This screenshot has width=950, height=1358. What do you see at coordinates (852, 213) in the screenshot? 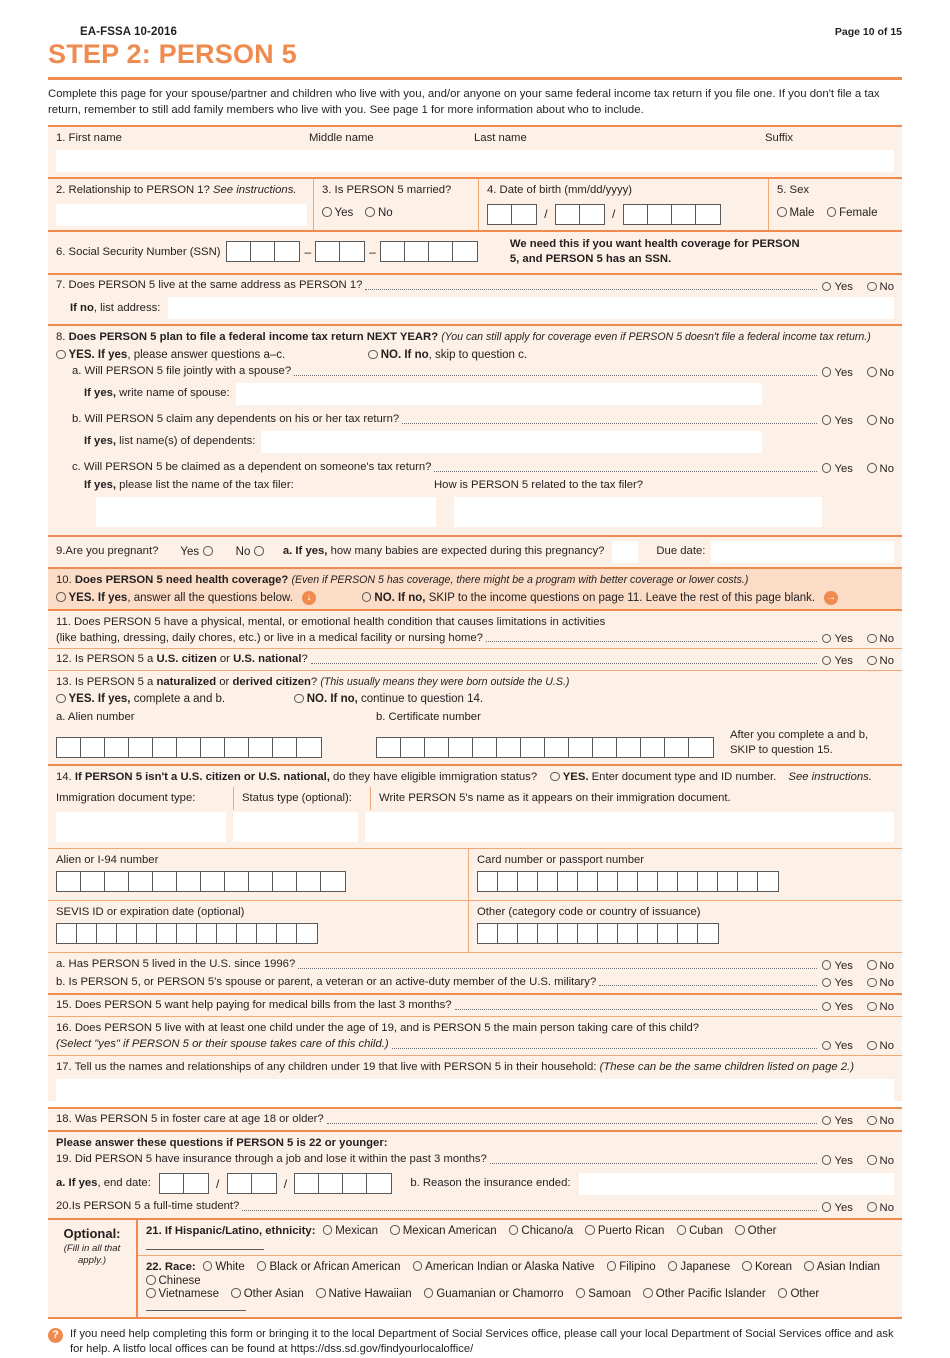
I see `sex-female-option: Female` at bounding box center [852, 213].